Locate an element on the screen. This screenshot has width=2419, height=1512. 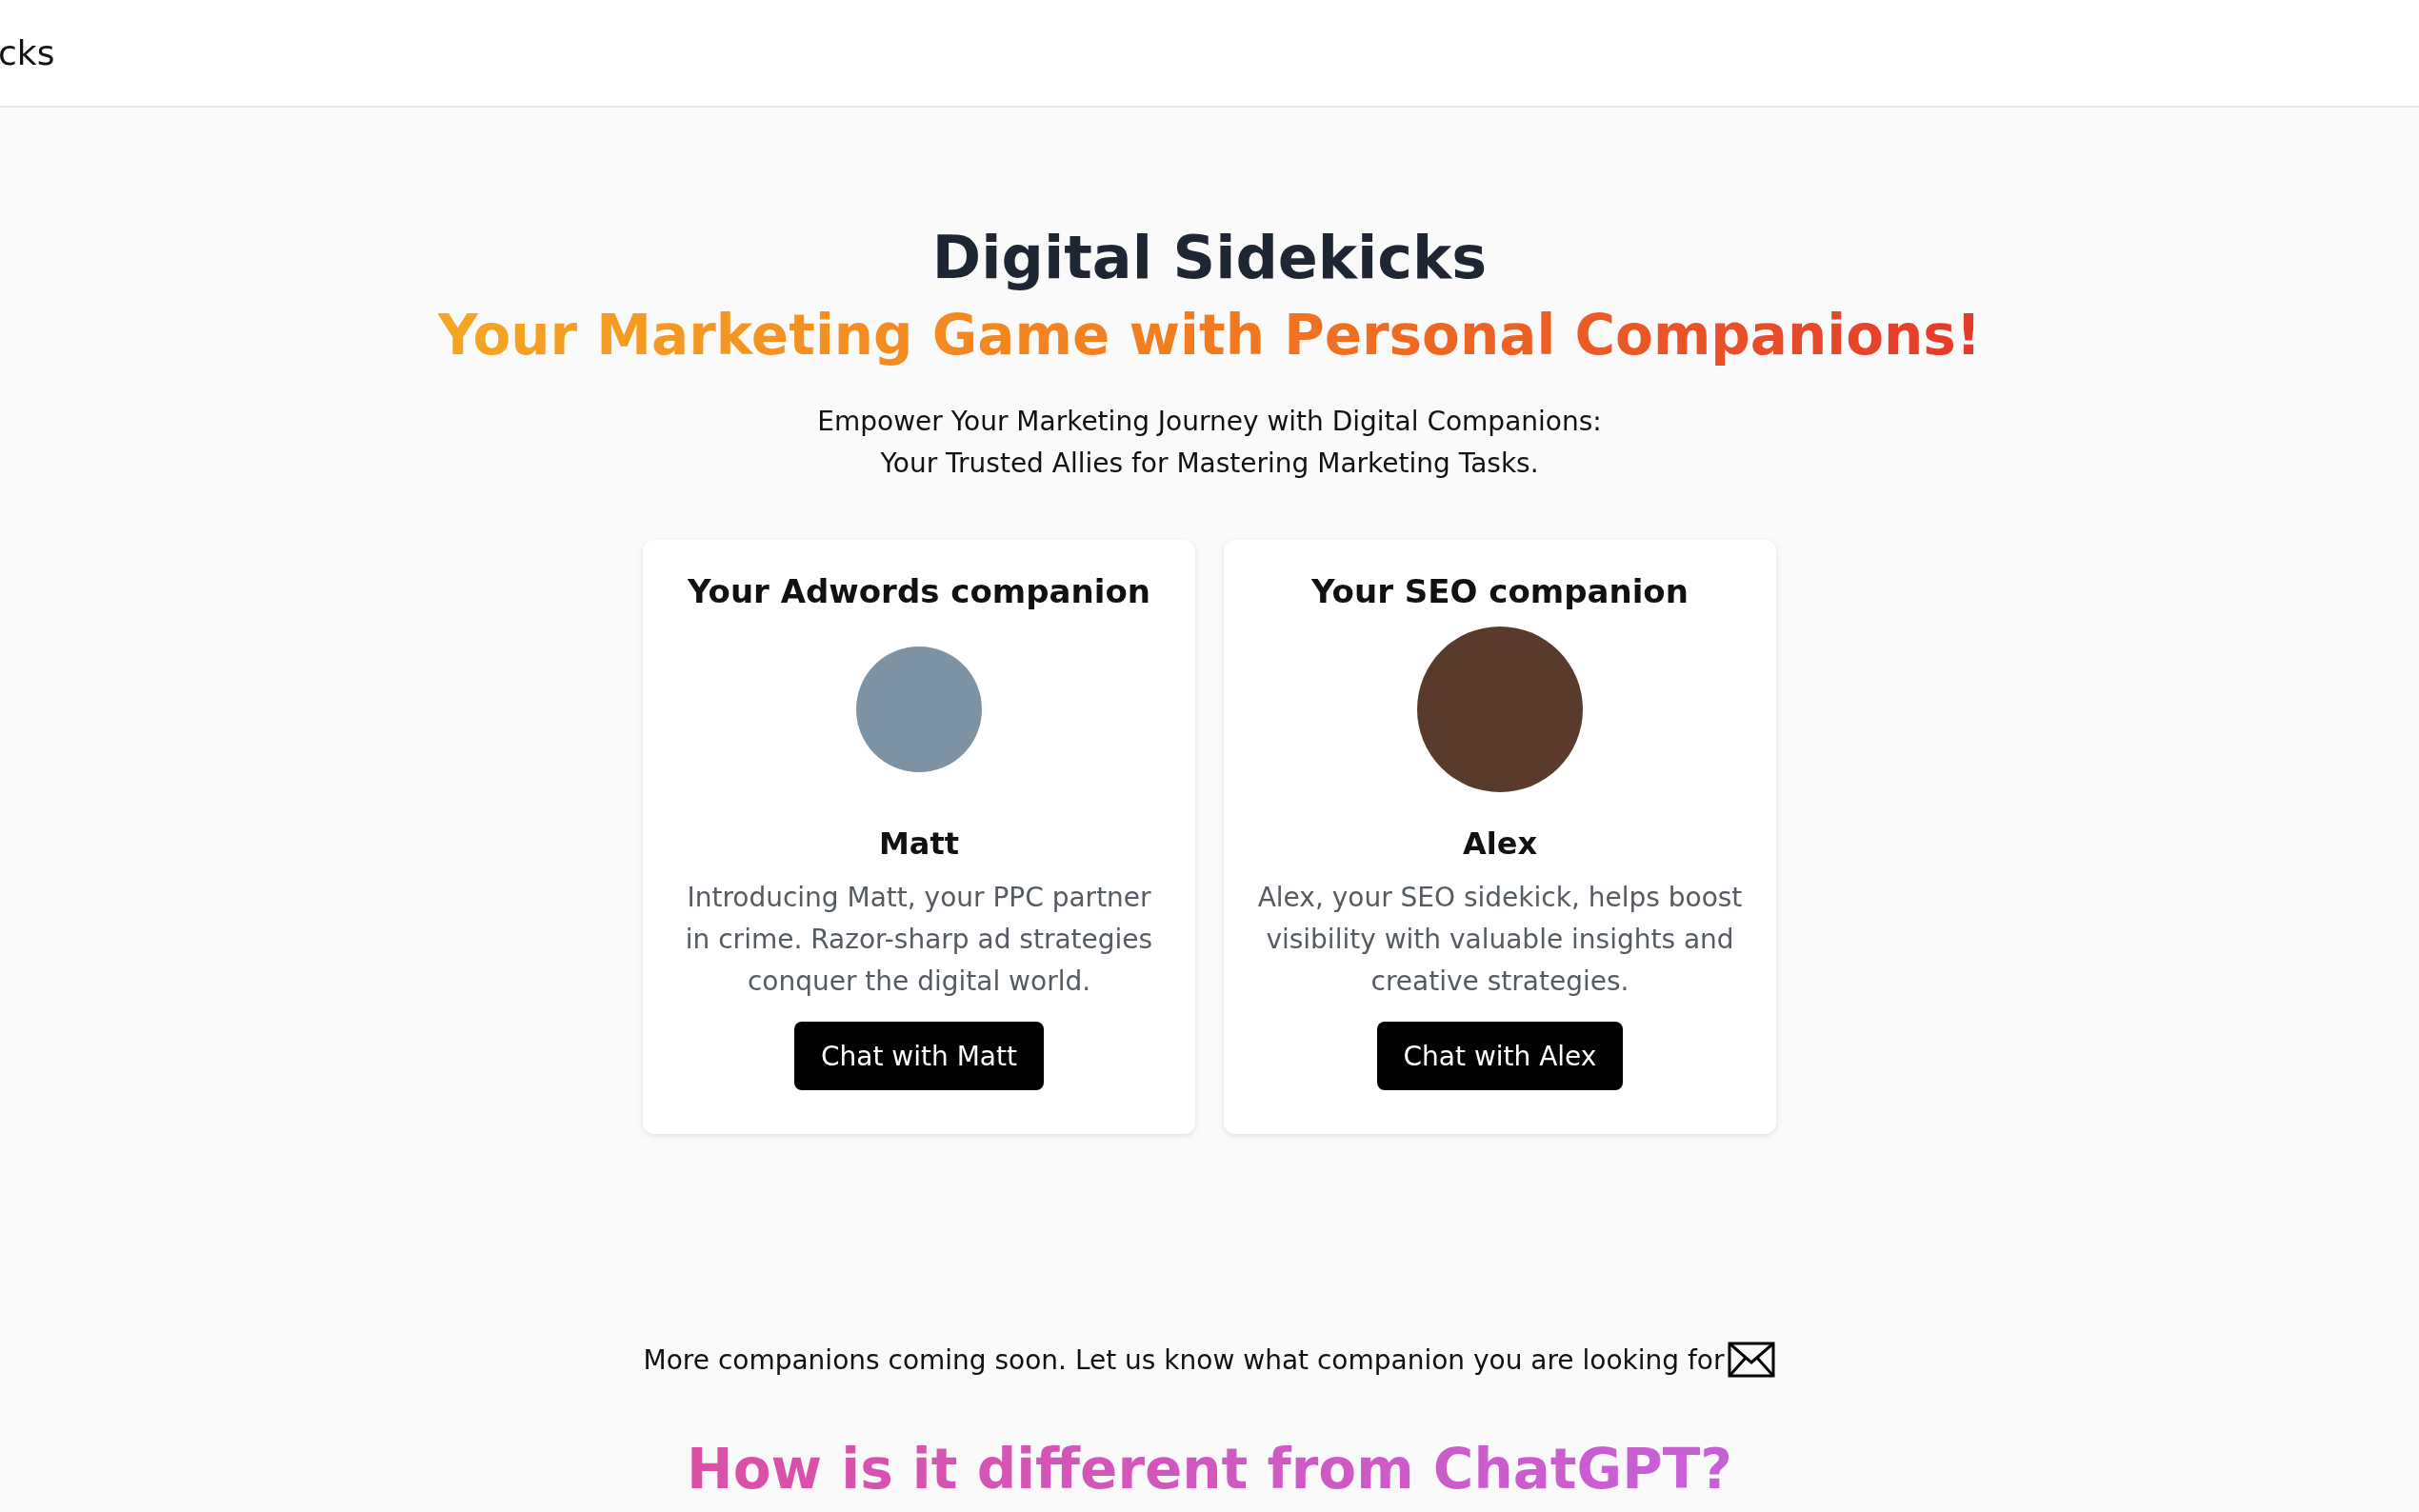
companion-name: Matt is located at coordinates (919, 844).